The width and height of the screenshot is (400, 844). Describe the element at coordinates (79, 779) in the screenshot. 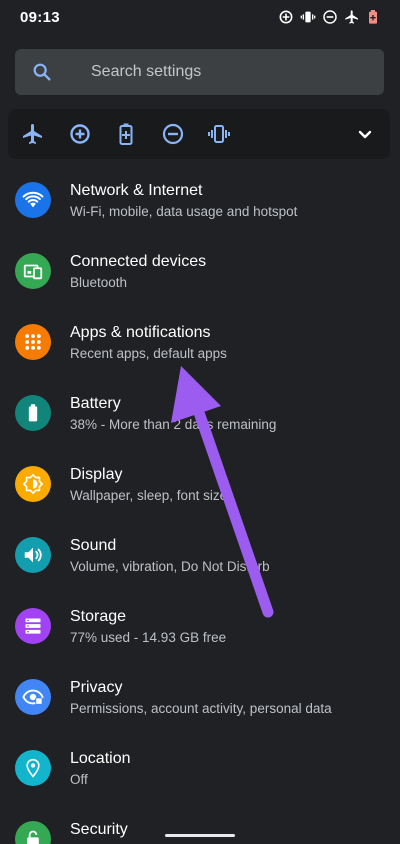

I see `setting-subtitle: Off` at that location.